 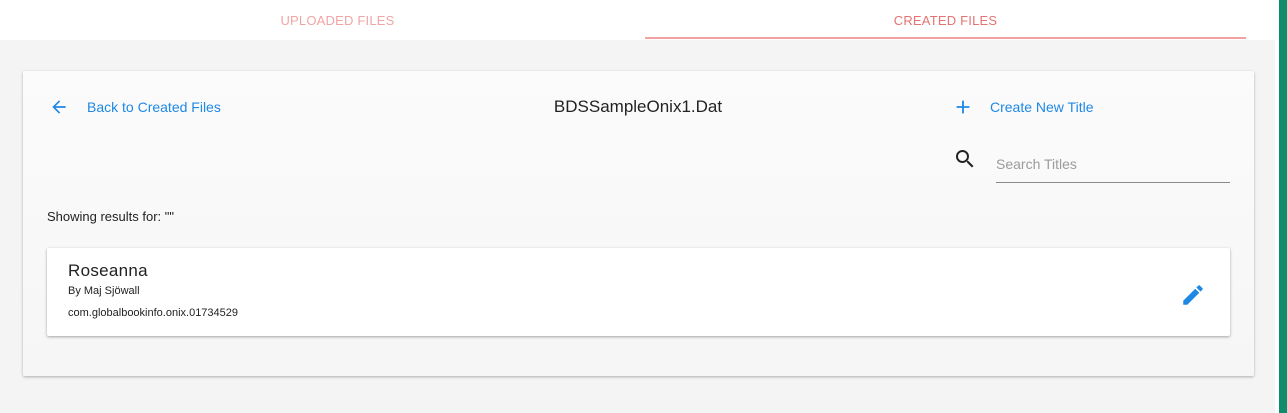 I want to click on back-to-created-files-link: Back to Created Files, so click(x=135, y=107).